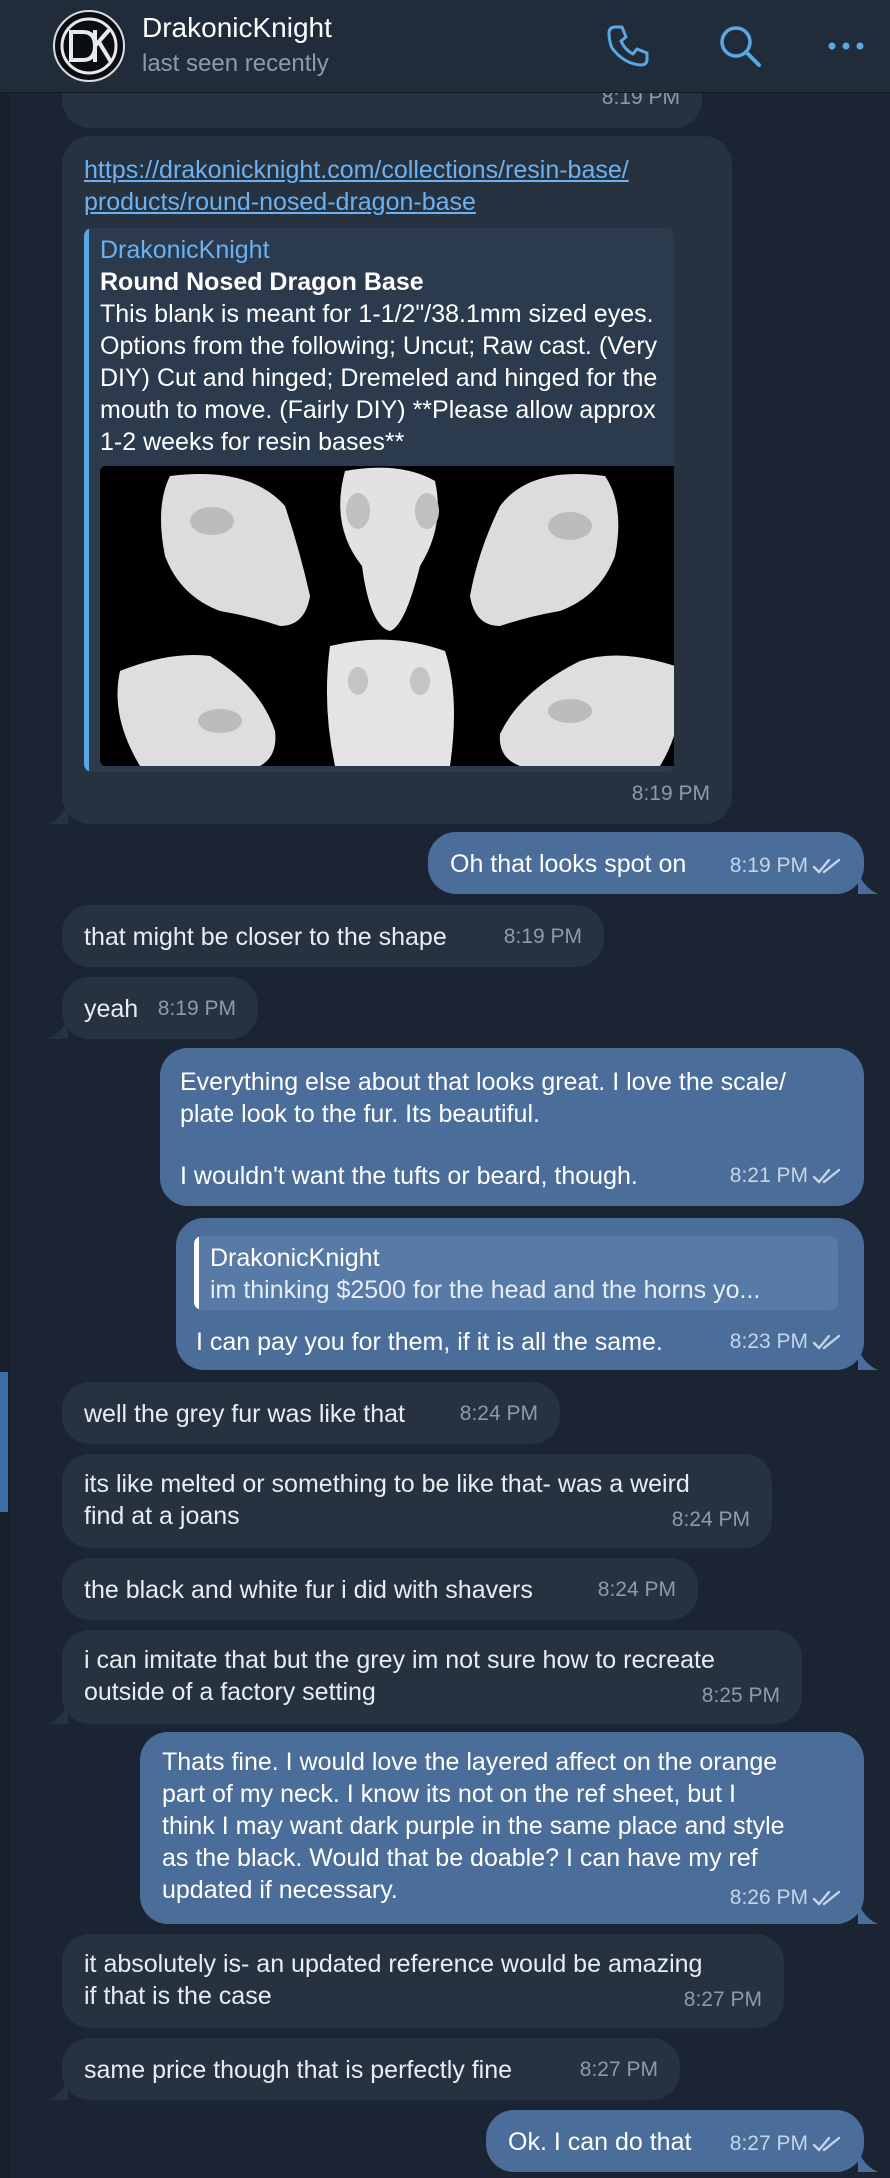 The width and height of the screenshot is (890, 2178). What do you see at coordinates (4, 1442) in the screenshot?
I see `selected-chat-indicator` at bounding box center [4, 1442].